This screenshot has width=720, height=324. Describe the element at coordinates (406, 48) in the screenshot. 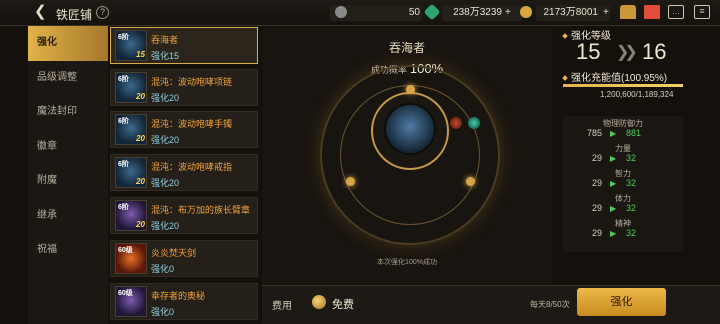

I see `selected-item-name: 吞海者` at that location.